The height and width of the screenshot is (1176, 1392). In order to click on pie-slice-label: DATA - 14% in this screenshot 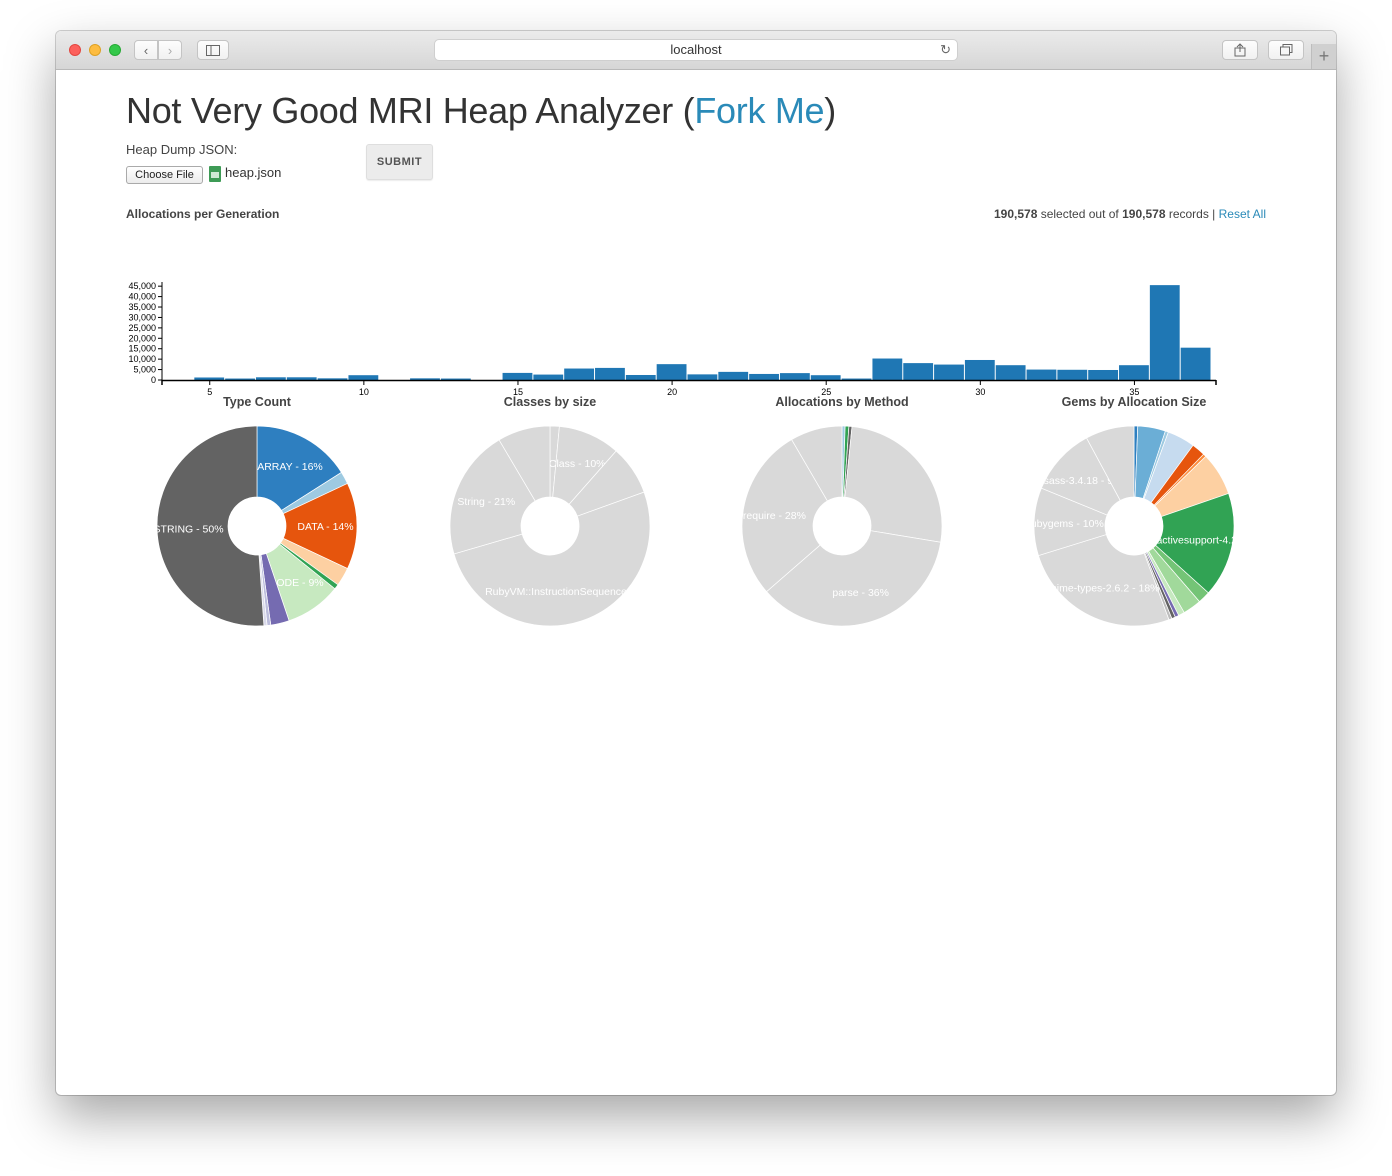, I will do `click(325, 527)`.